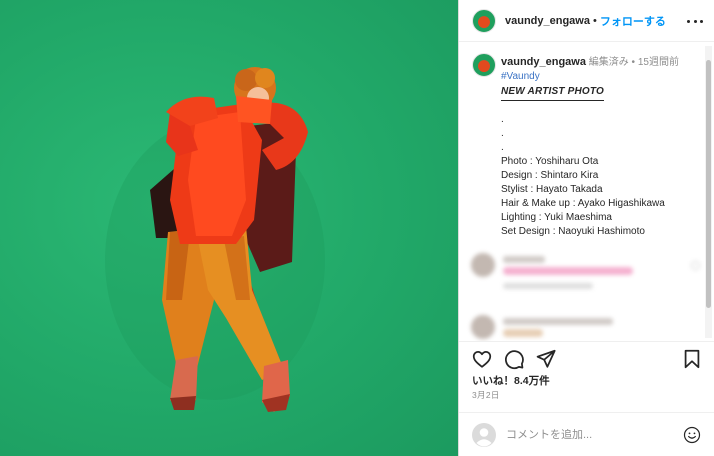 This screenshot has height=456, width=714. I want to click on user-avatar, so click(484, 20).